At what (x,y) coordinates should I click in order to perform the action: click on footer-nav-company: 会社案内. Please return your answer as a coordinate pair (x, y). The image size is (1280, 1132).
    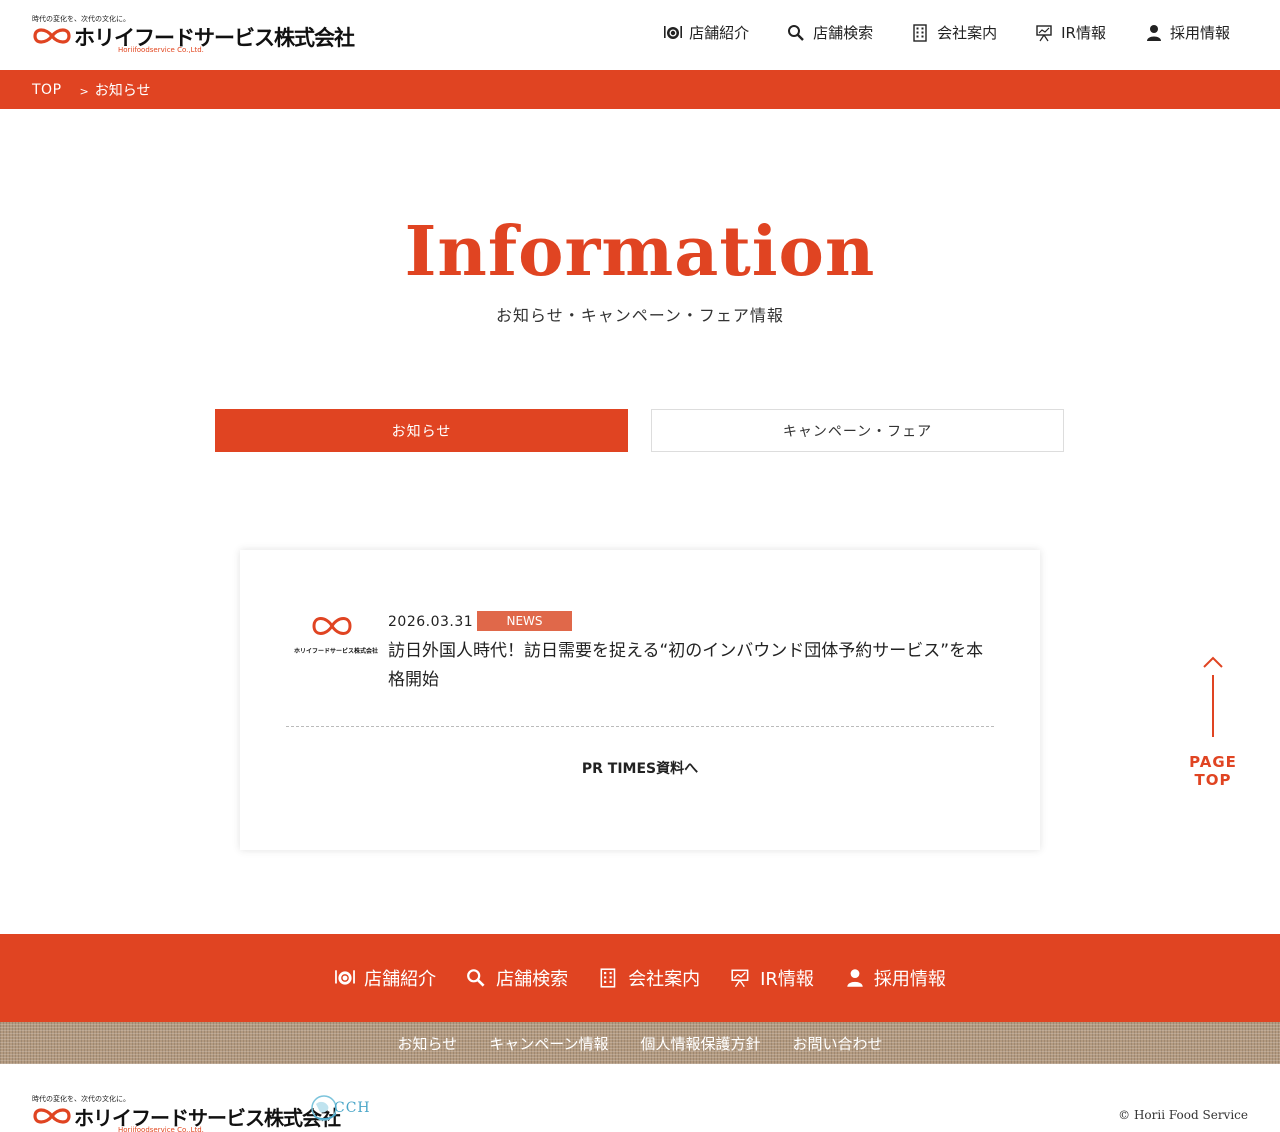
    Looking at the image, I should click on (649, 978).